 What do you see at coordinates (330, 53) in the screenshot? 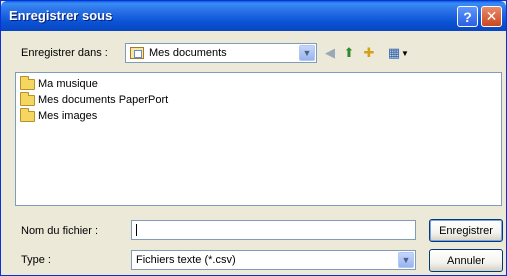
I see `back-icon: ◀` at bounding box center [330, 53].